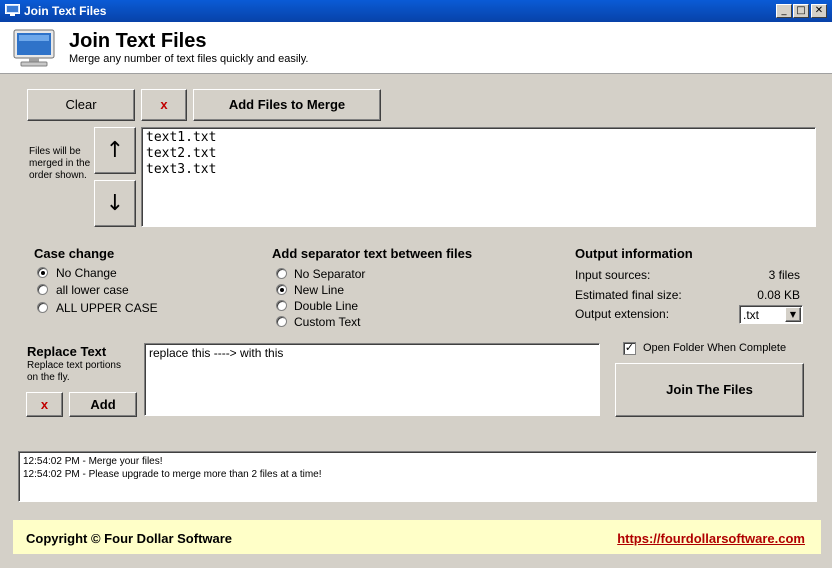 This screenshot has width=832, height=568. I want to click on move-up-button: ↑, so click(115, 150).